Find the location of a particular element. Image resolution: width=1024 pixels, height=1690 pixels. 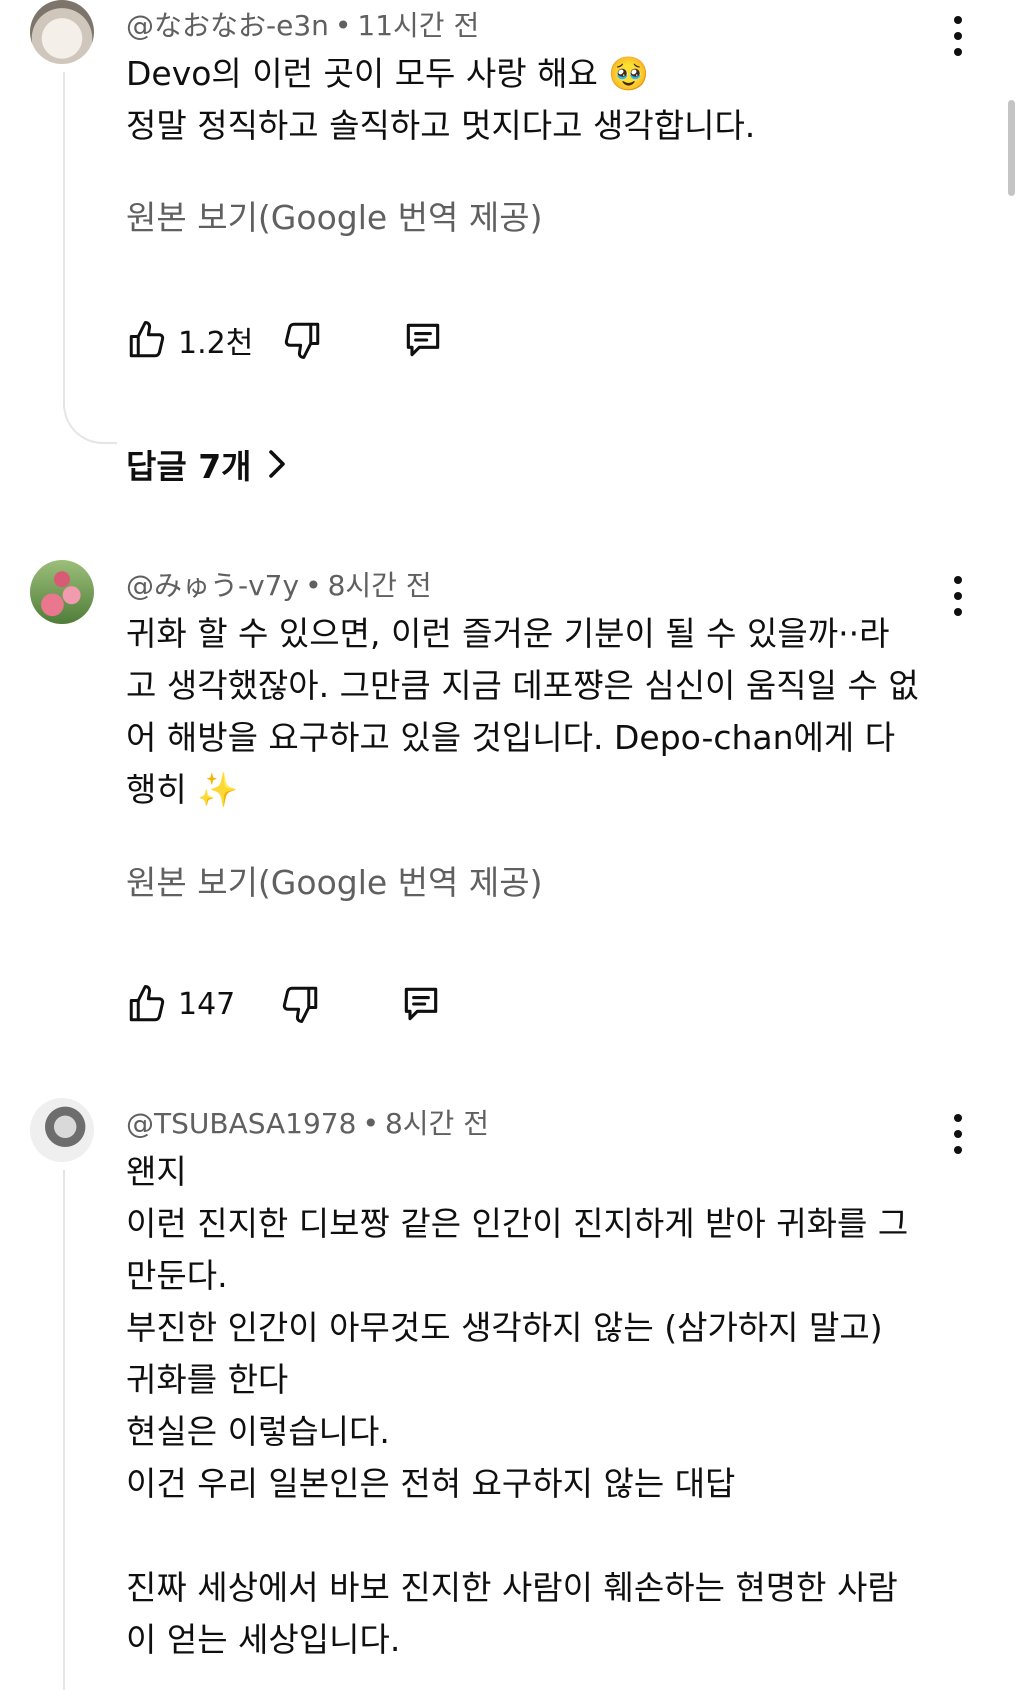

comment-actions: 147 is located at coordinates (284, 1004).